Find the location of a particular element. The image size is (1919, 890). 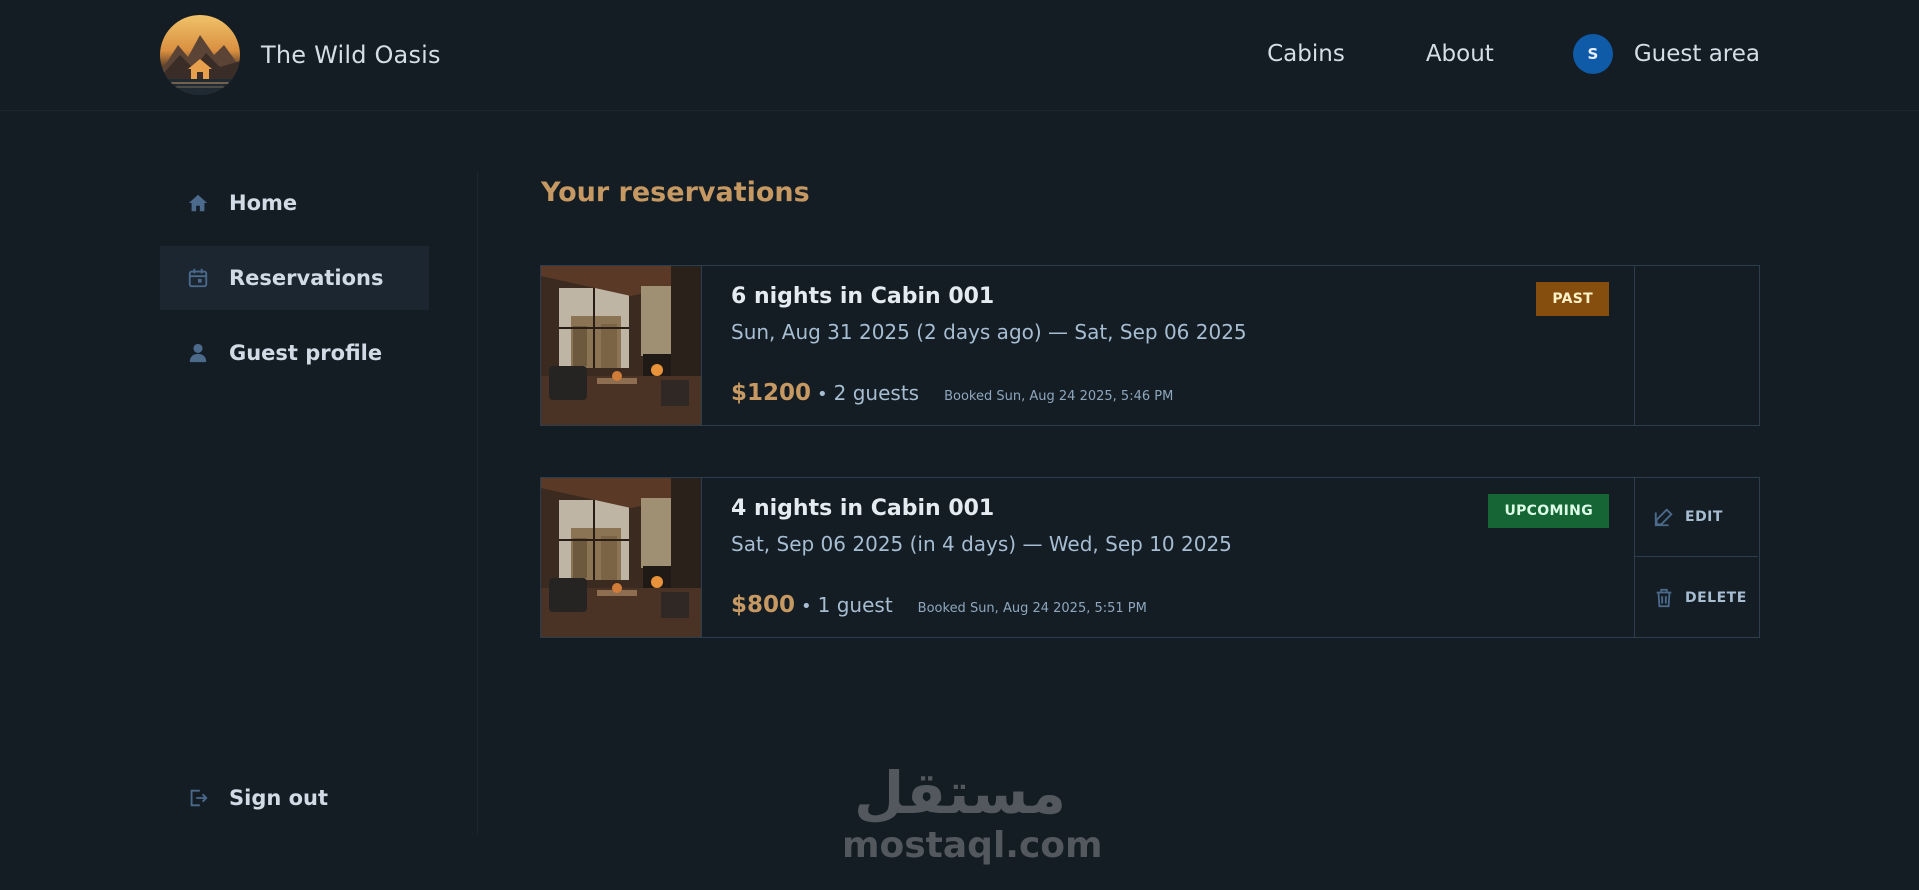

edit-icon is located at coordinates (1663, 517).